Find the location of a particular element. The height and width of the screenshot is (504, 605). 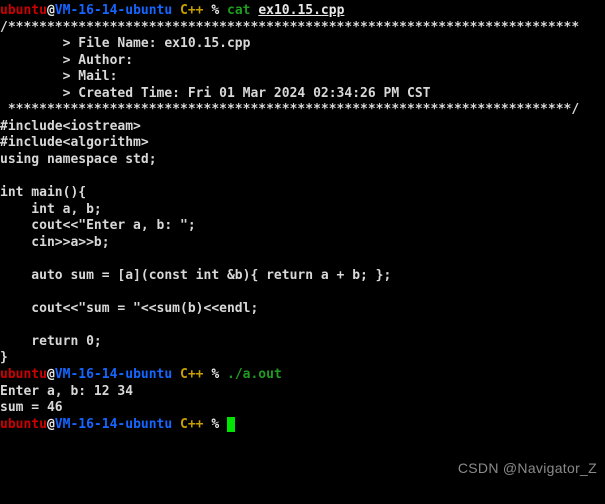

comment-mail: > Mail: is located at coordinates (63, 77).